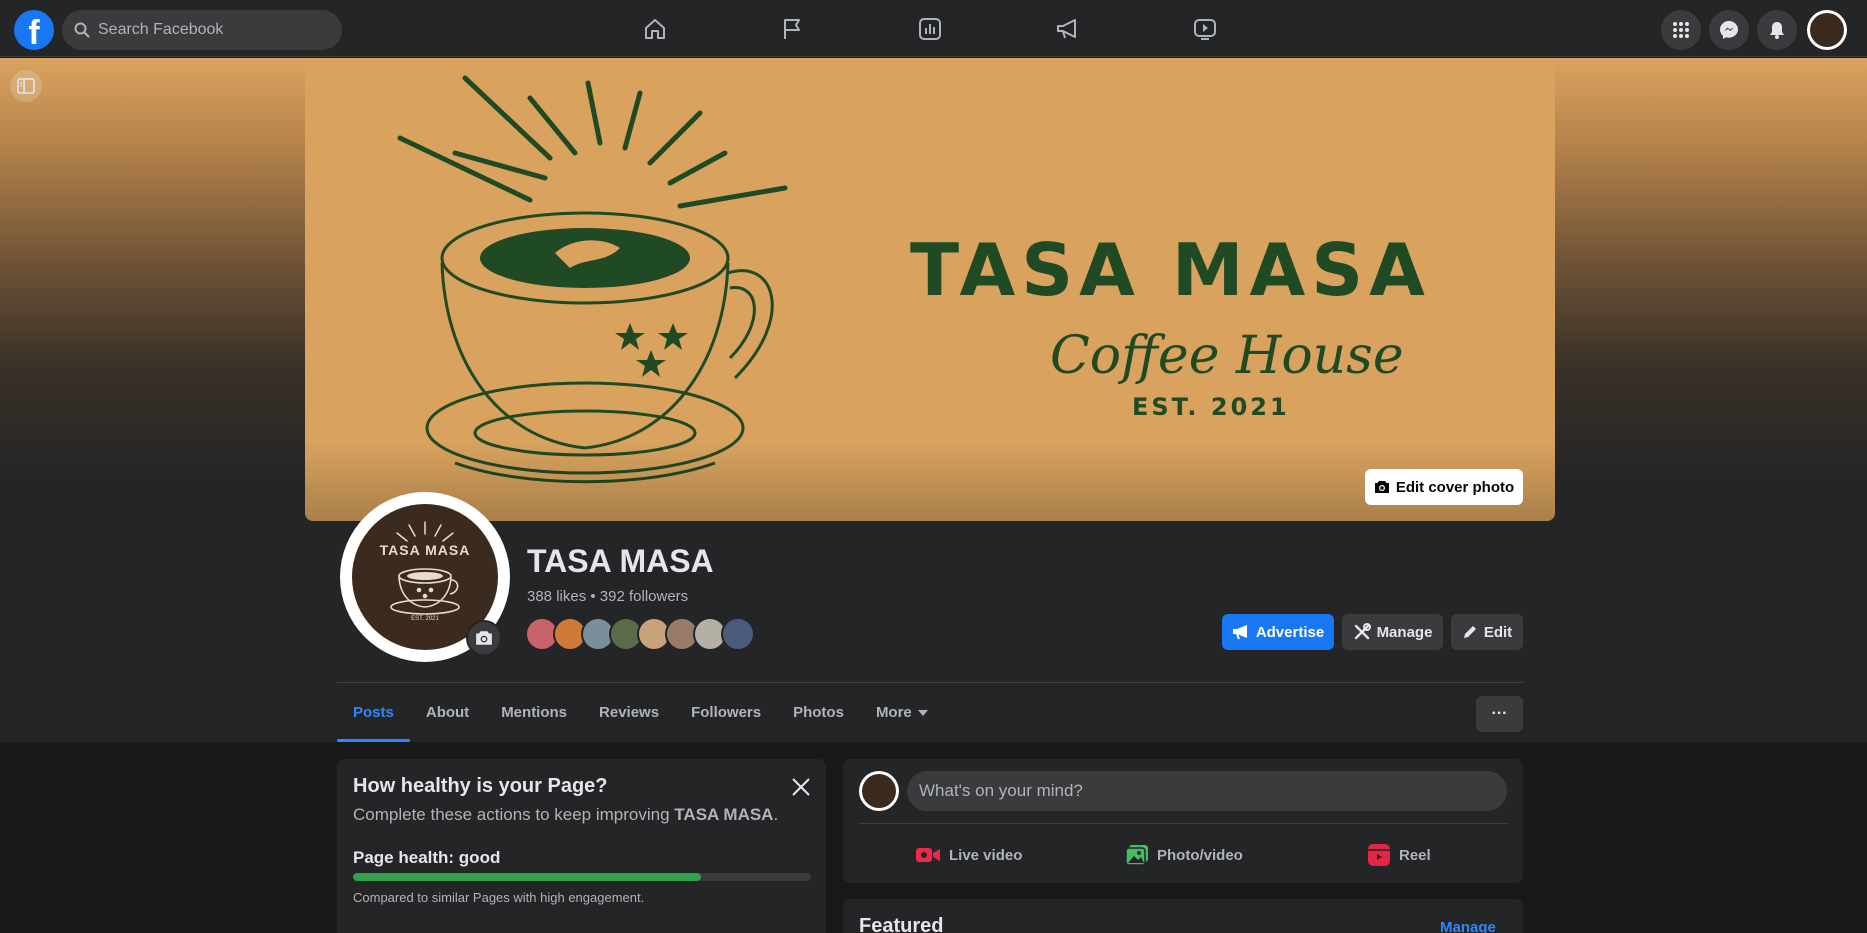 Image resolution: width=1867 pixels, height=933 pixels. What do you see at coordinates (930, 29) in the screenshot?
I see `insights-icon` at bounding box center [930, 29].